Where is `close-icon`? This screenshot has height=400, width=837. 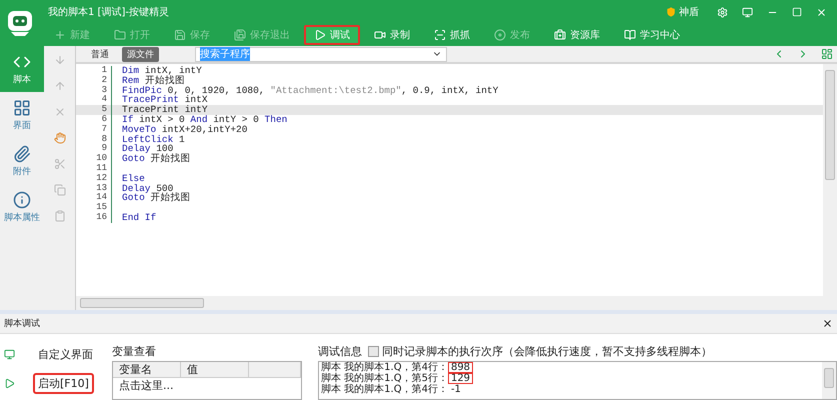 close-icon is located at coordinates (827, 323).